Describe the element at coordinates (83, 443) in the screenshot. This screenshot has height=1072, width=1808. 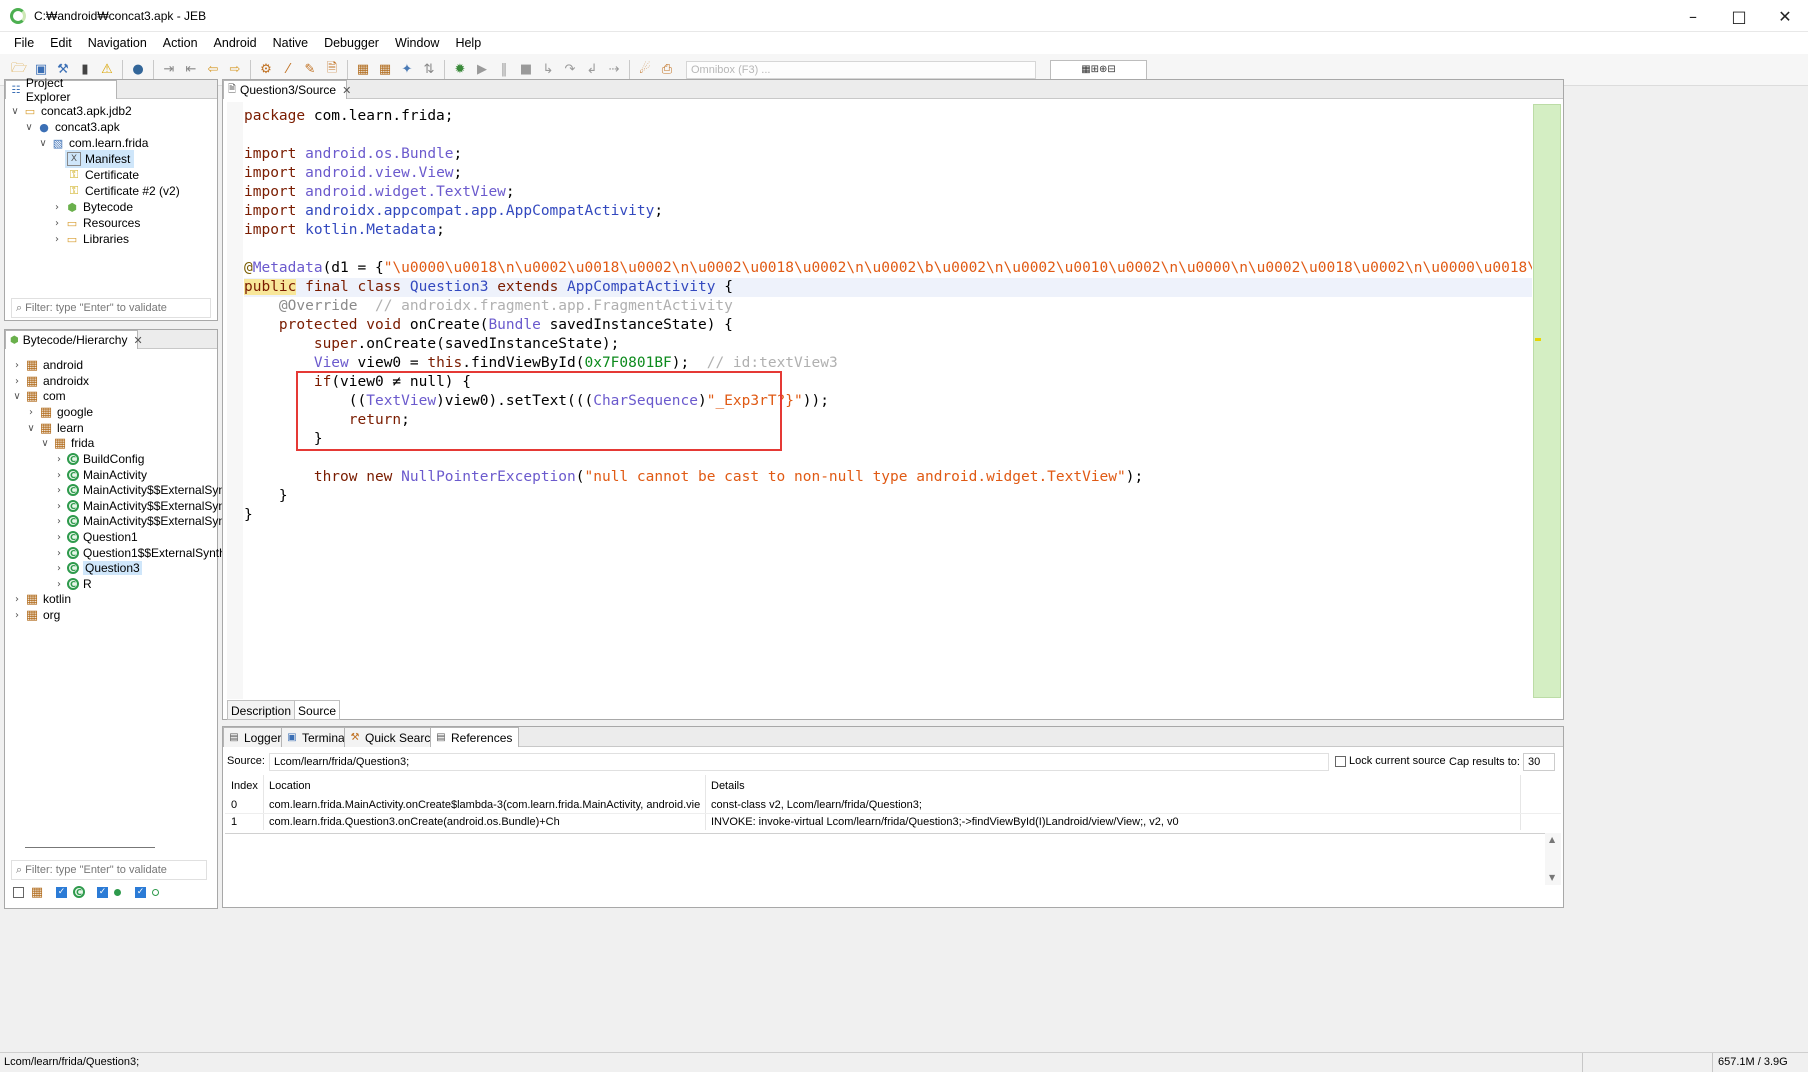
I see `tree-label: frida` at that location.